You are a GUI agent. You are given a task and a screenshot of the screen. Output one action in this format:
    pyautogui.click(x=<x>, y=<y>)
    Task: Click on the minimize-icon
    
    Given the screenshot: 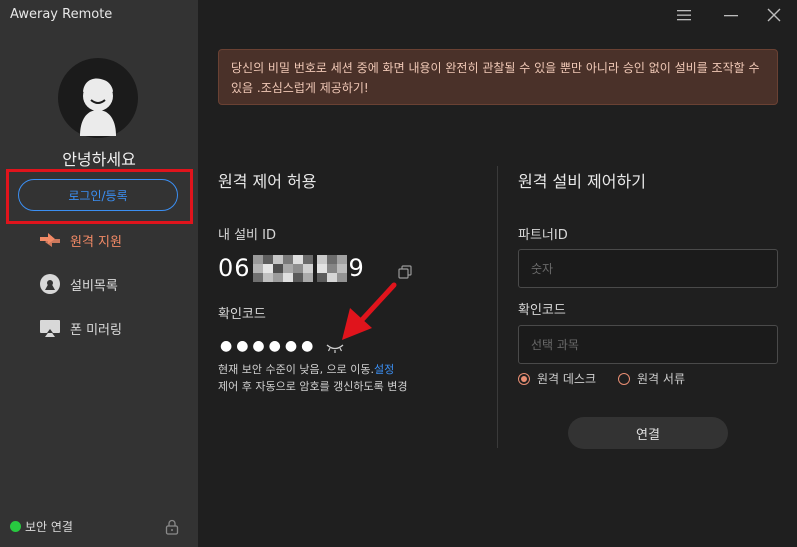 What is the action you would take?
    pyautogui.click(x=731, y=16)
    